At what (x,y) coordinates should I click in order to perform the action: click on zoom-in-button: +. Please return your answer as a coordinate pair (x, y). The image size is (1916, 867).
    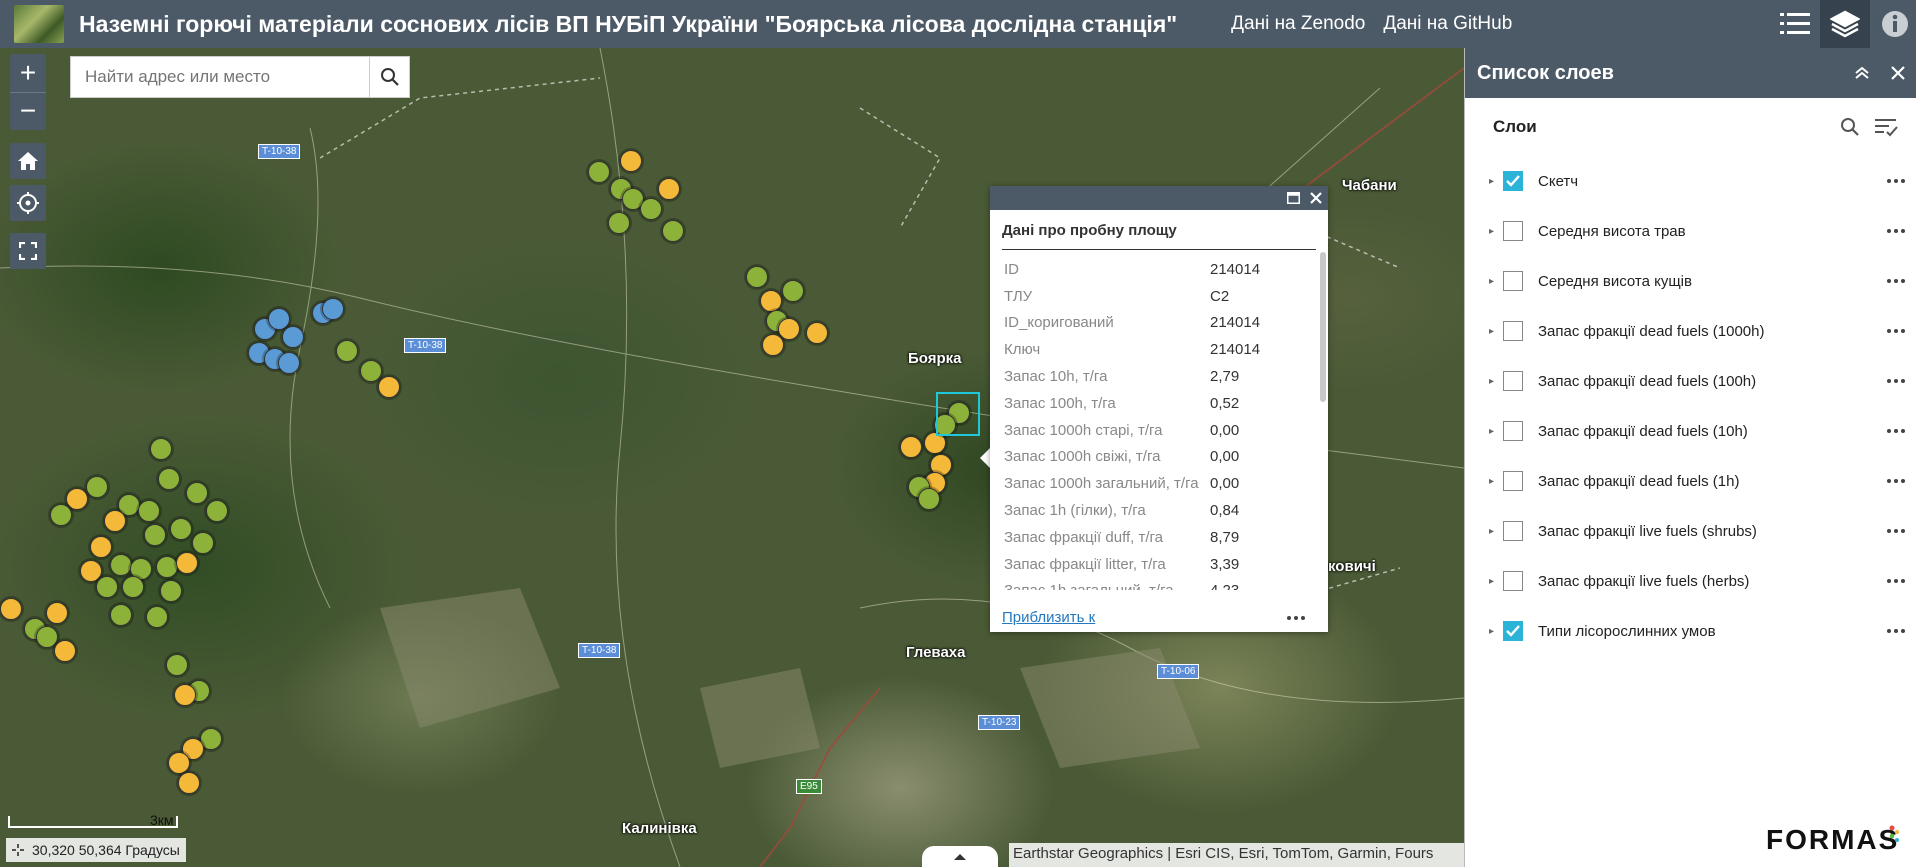
    Looking at the image, I should click on (28, 73).